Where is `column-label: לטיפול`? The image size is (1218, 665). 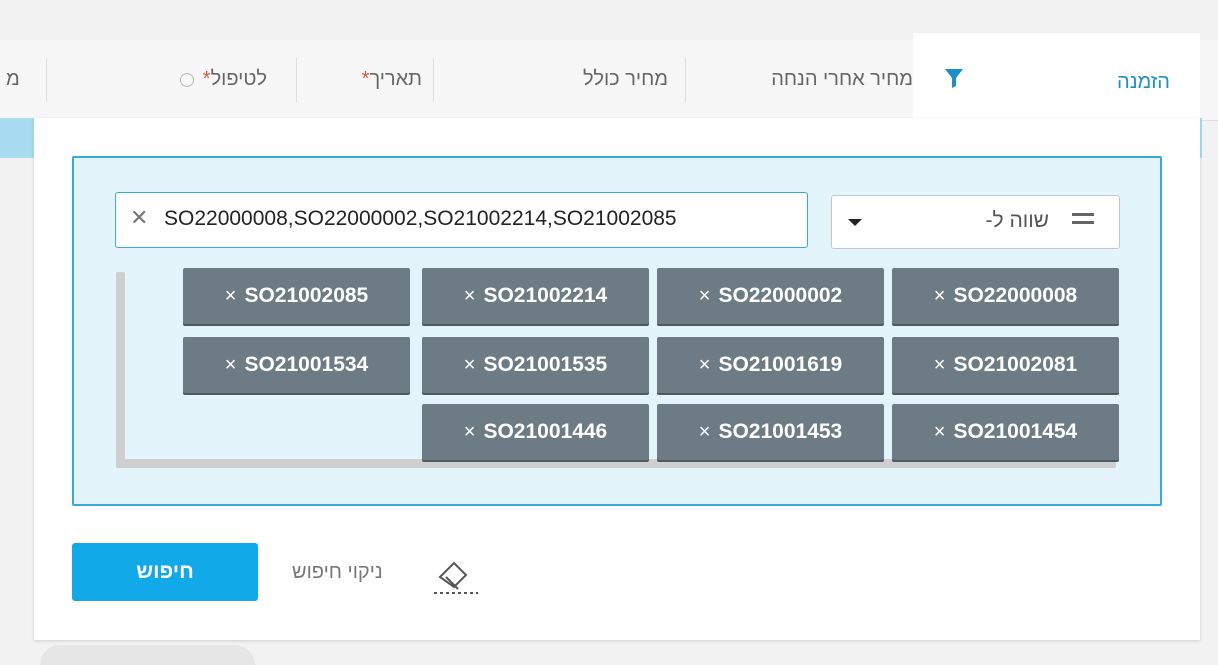
column-label: לטיפול is located at coordinates (238, 79).